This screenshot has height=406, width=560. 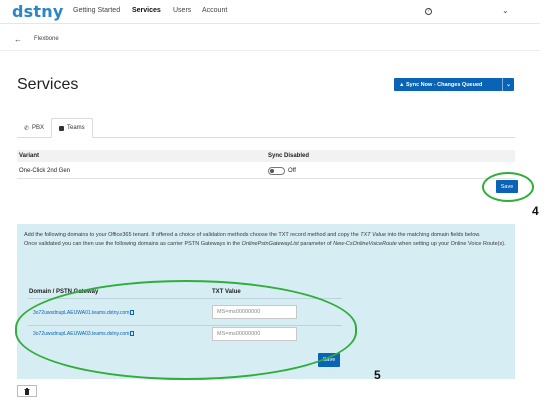 What do you see at coordinates (377, 375) in the screenshot?
I see `annotation-number-5: 5` at bounding box center [377, 375].